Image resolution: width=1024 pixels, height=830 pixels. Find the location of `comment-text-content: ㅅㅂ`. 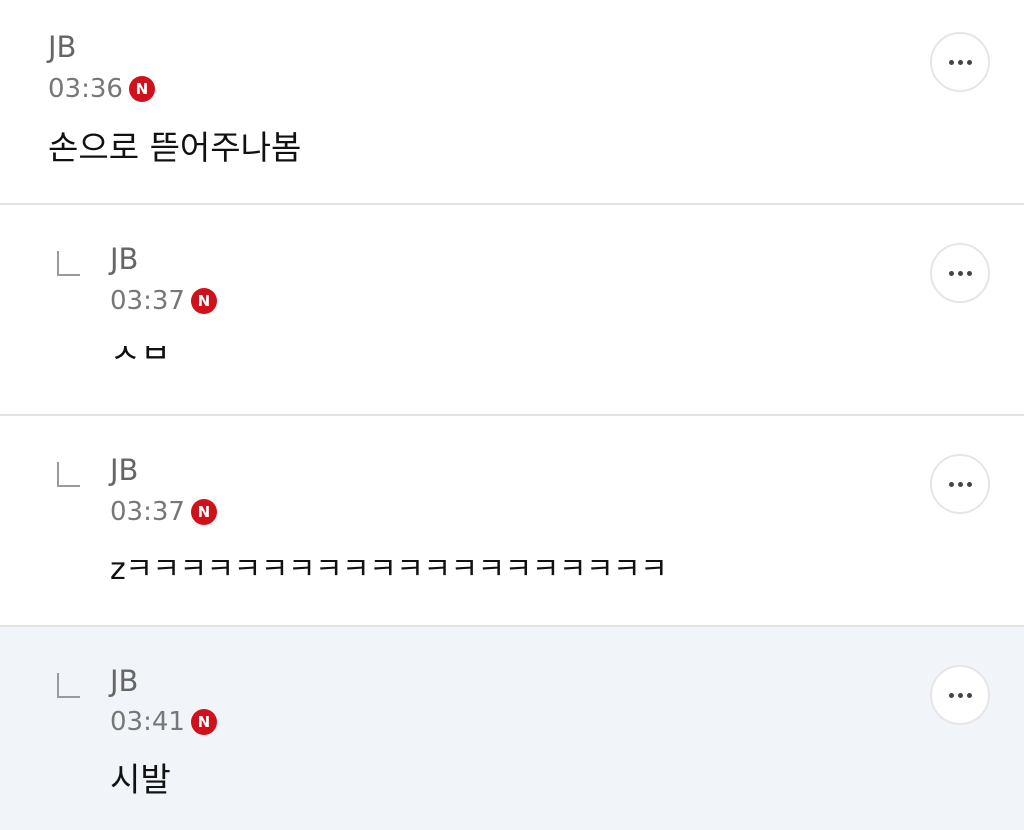

comment-text-content: ㅅㅂ is located at coordinates (140, 358).